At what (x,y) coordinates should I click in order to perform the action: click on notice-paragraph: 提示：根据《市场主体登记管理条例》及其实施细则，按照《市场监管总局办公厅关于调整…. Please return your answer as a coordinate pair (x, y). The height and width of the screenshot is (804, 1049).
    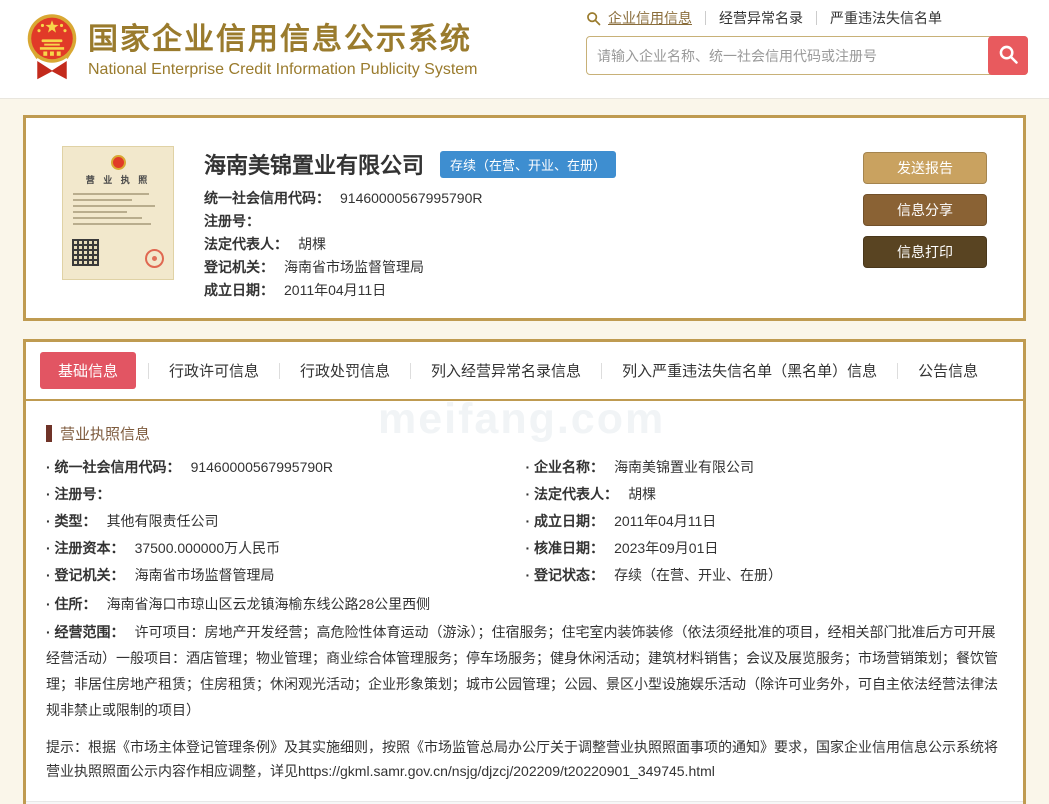
    Looking at the image, I should click on (522, 759).